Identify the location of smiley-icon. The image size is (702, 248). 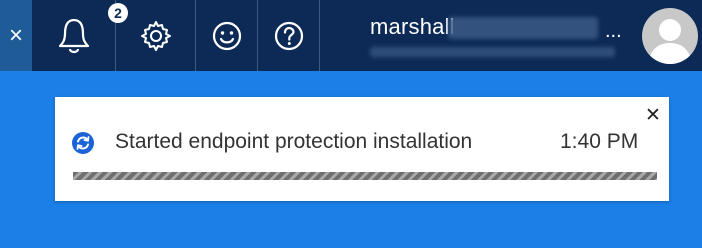
(227, 36).